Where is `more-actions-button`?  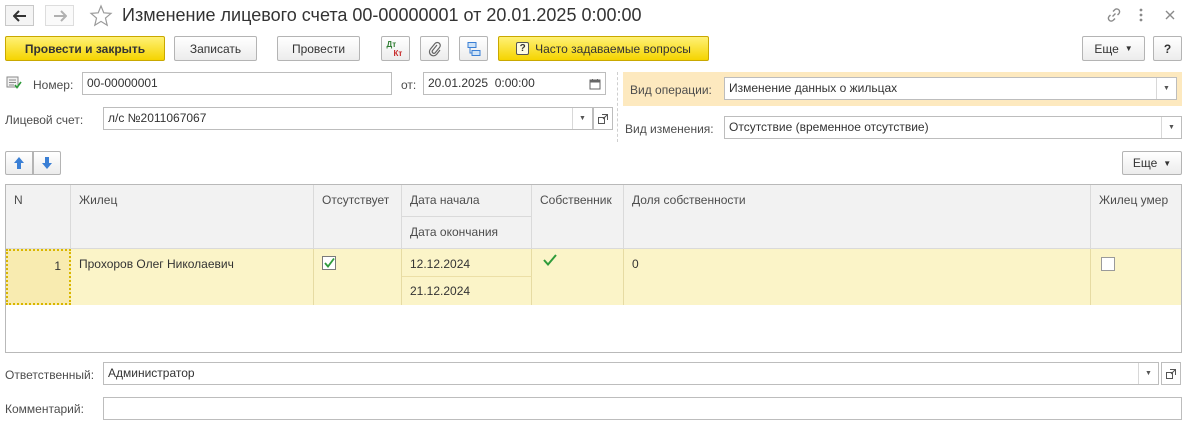 more-actions-button is located at coordinates (1141, 15).